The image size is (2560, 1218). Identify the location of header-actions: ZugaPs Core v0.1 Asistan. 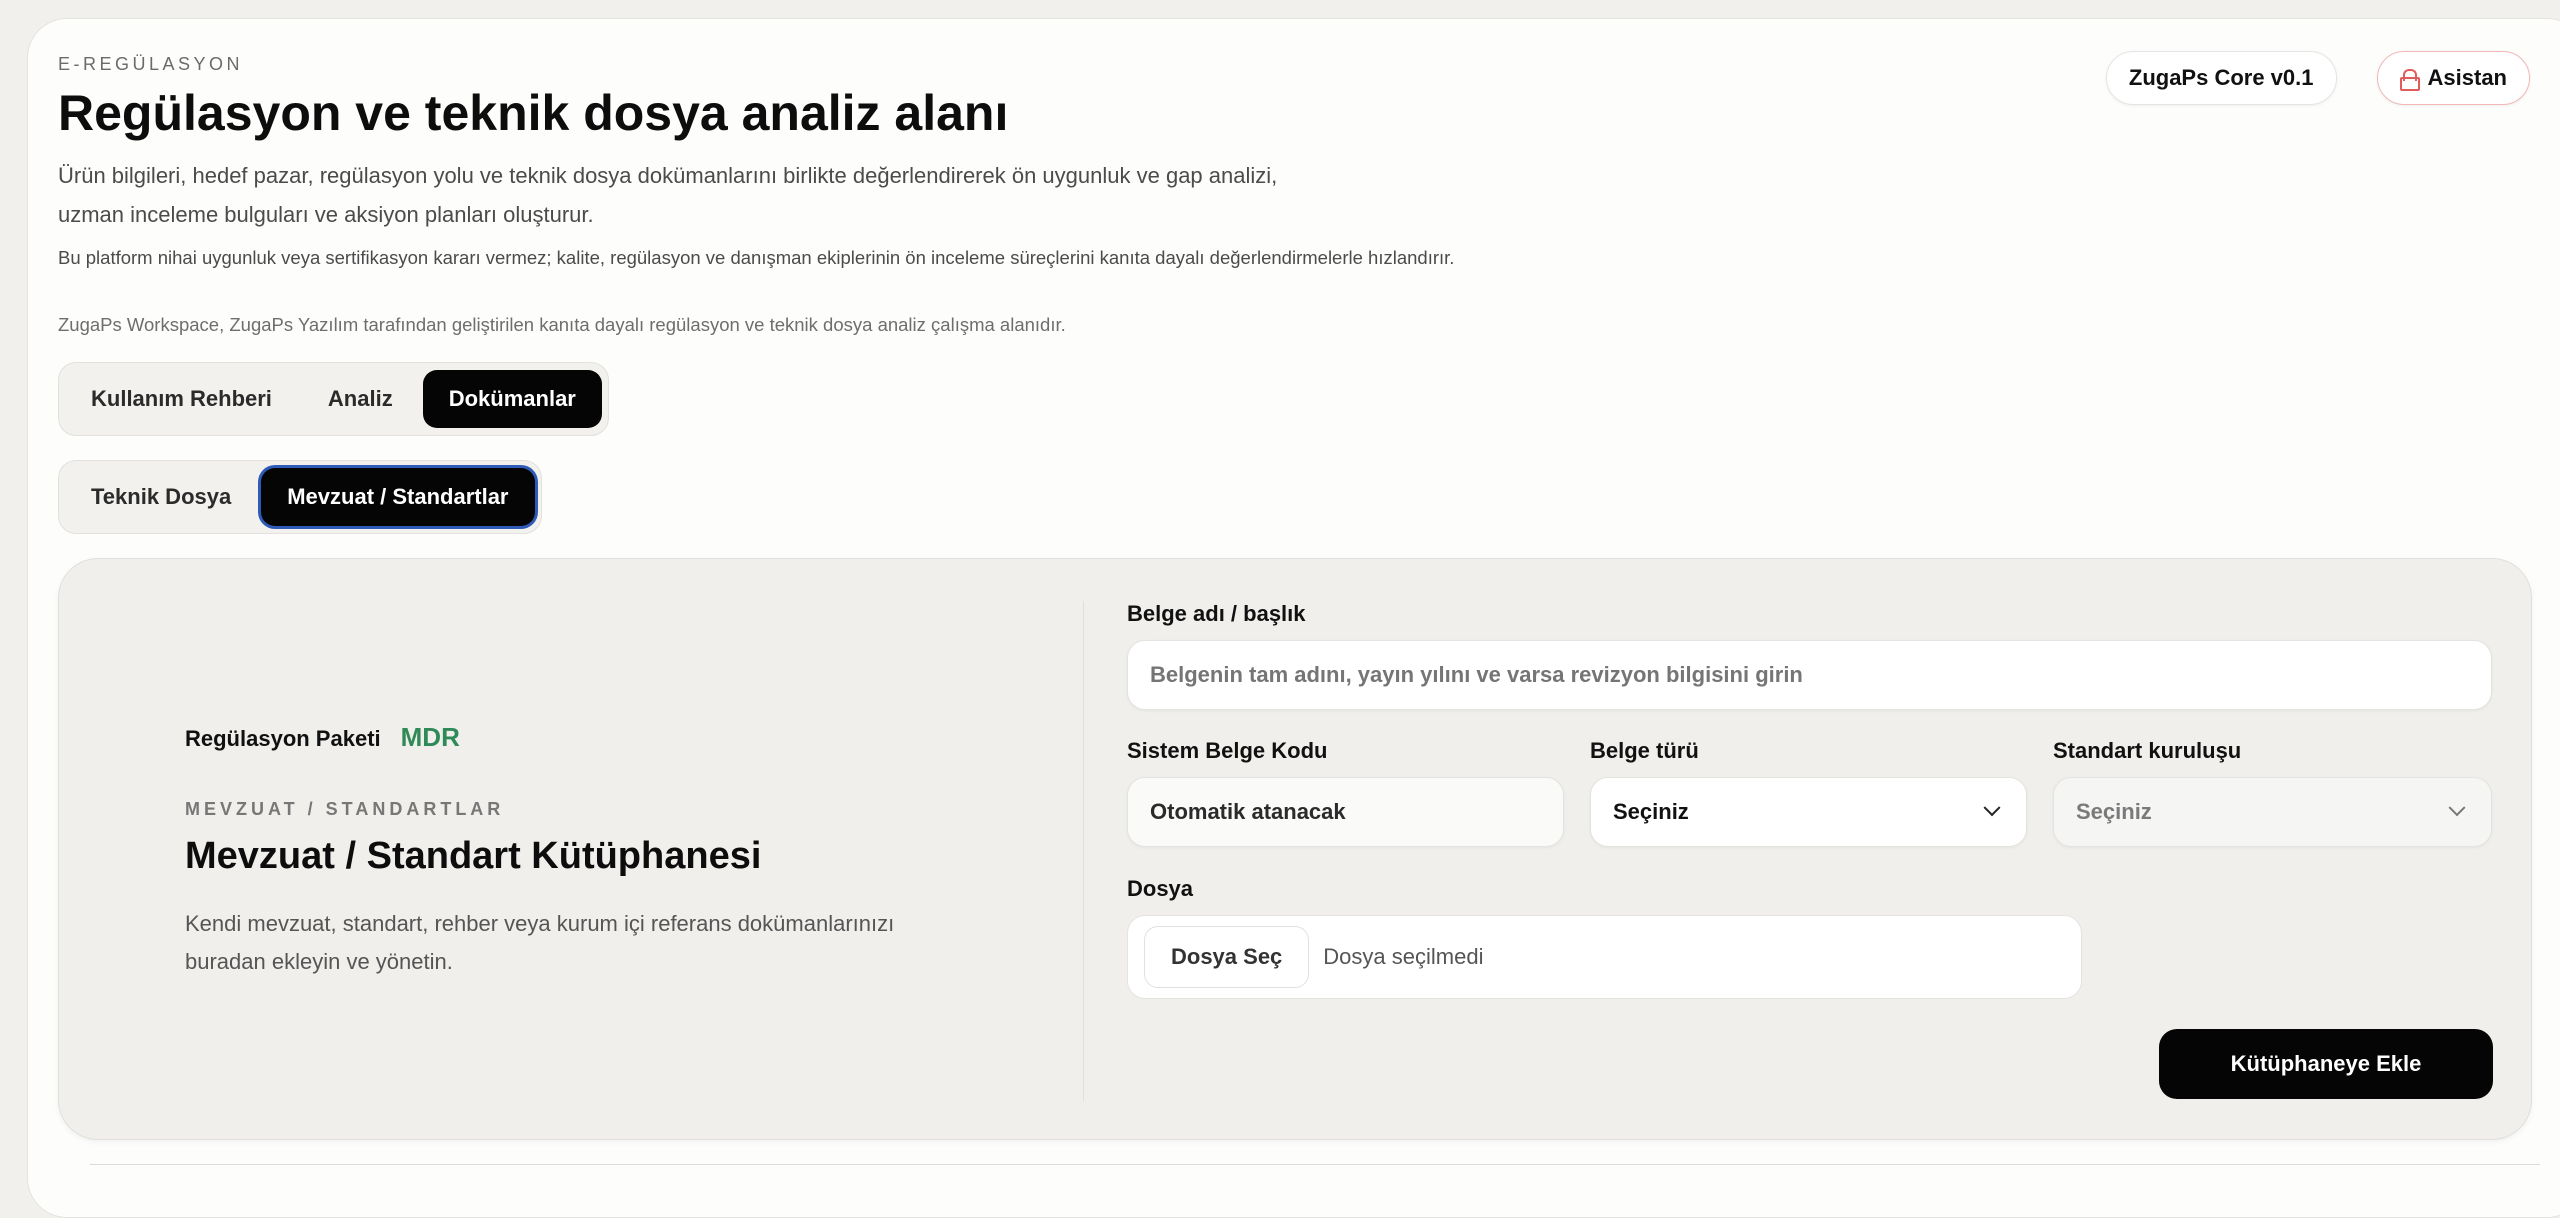
(2317, 78).